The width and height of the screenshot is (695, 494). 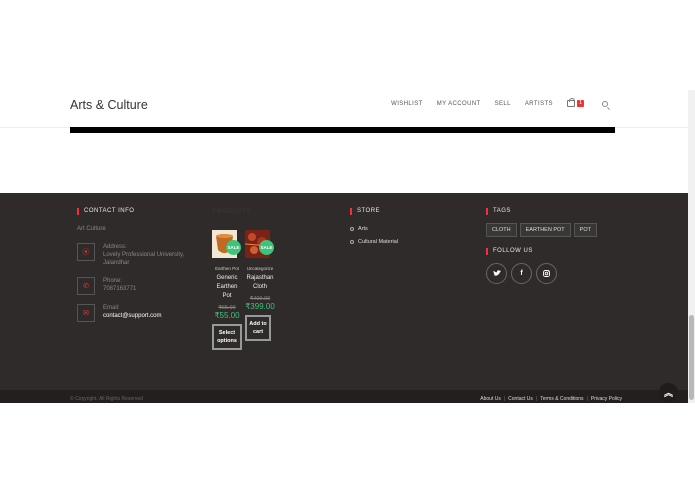 I want to click on phone-row: ✆ Phone: 7087163771, so click(x=106, y=286).